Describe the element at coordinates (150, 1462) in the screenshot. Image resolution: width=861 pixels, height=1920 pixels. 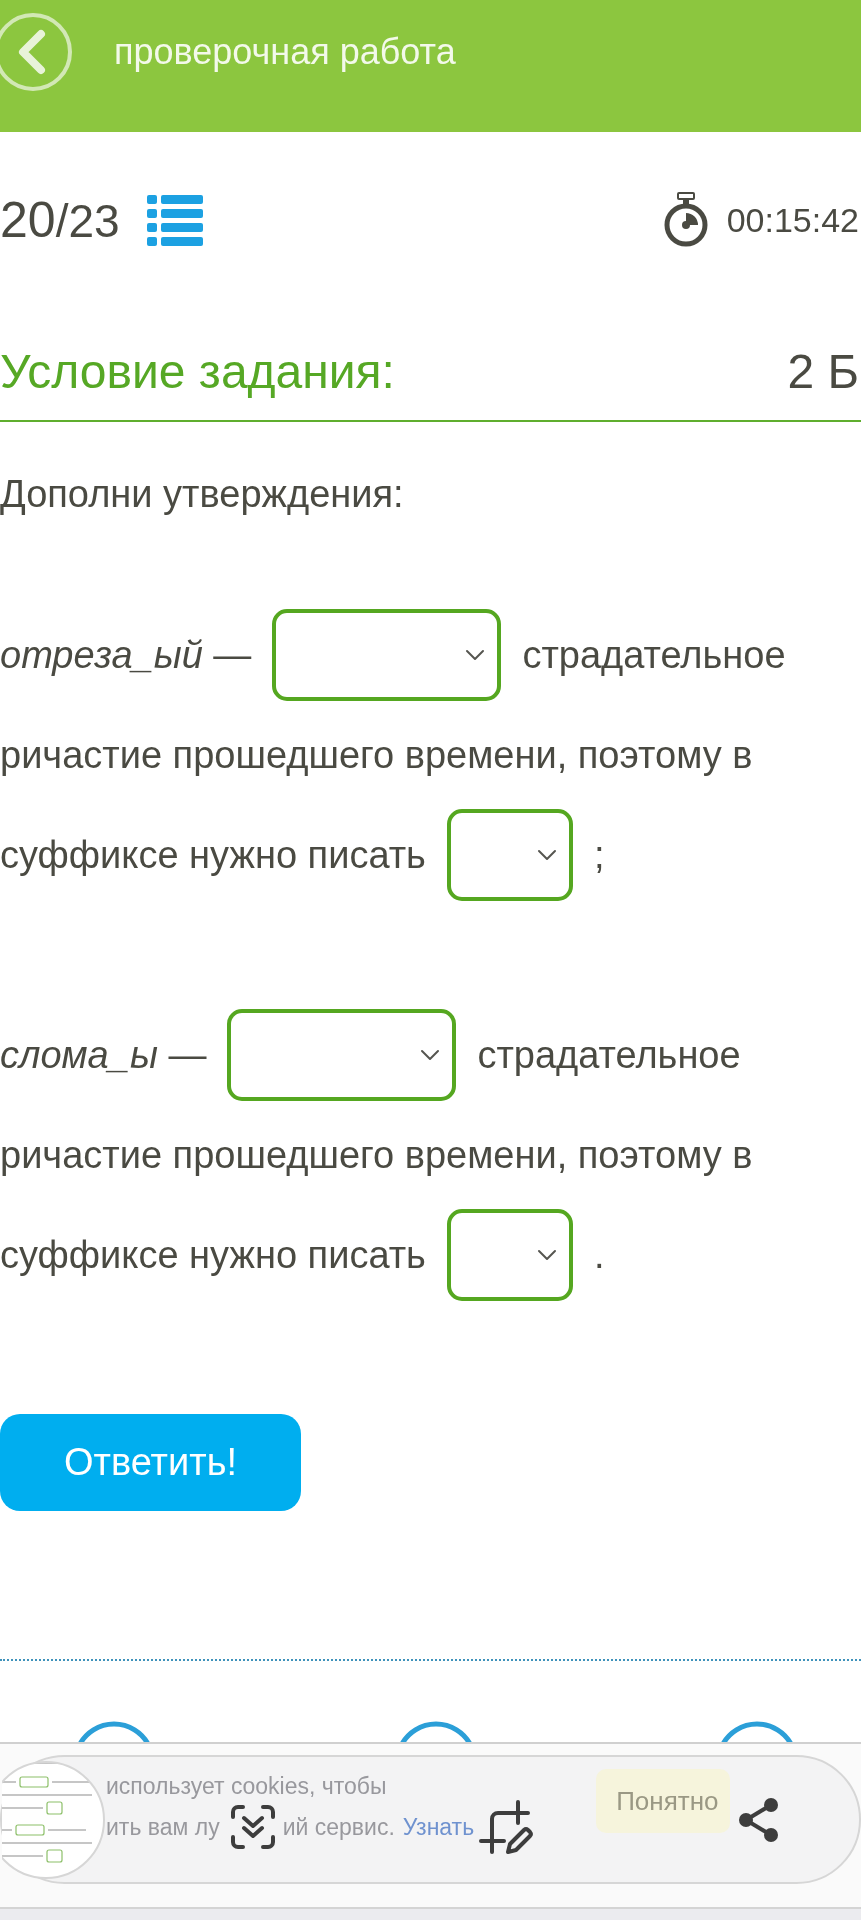
I see `submit-button: Ответить!` at that location.